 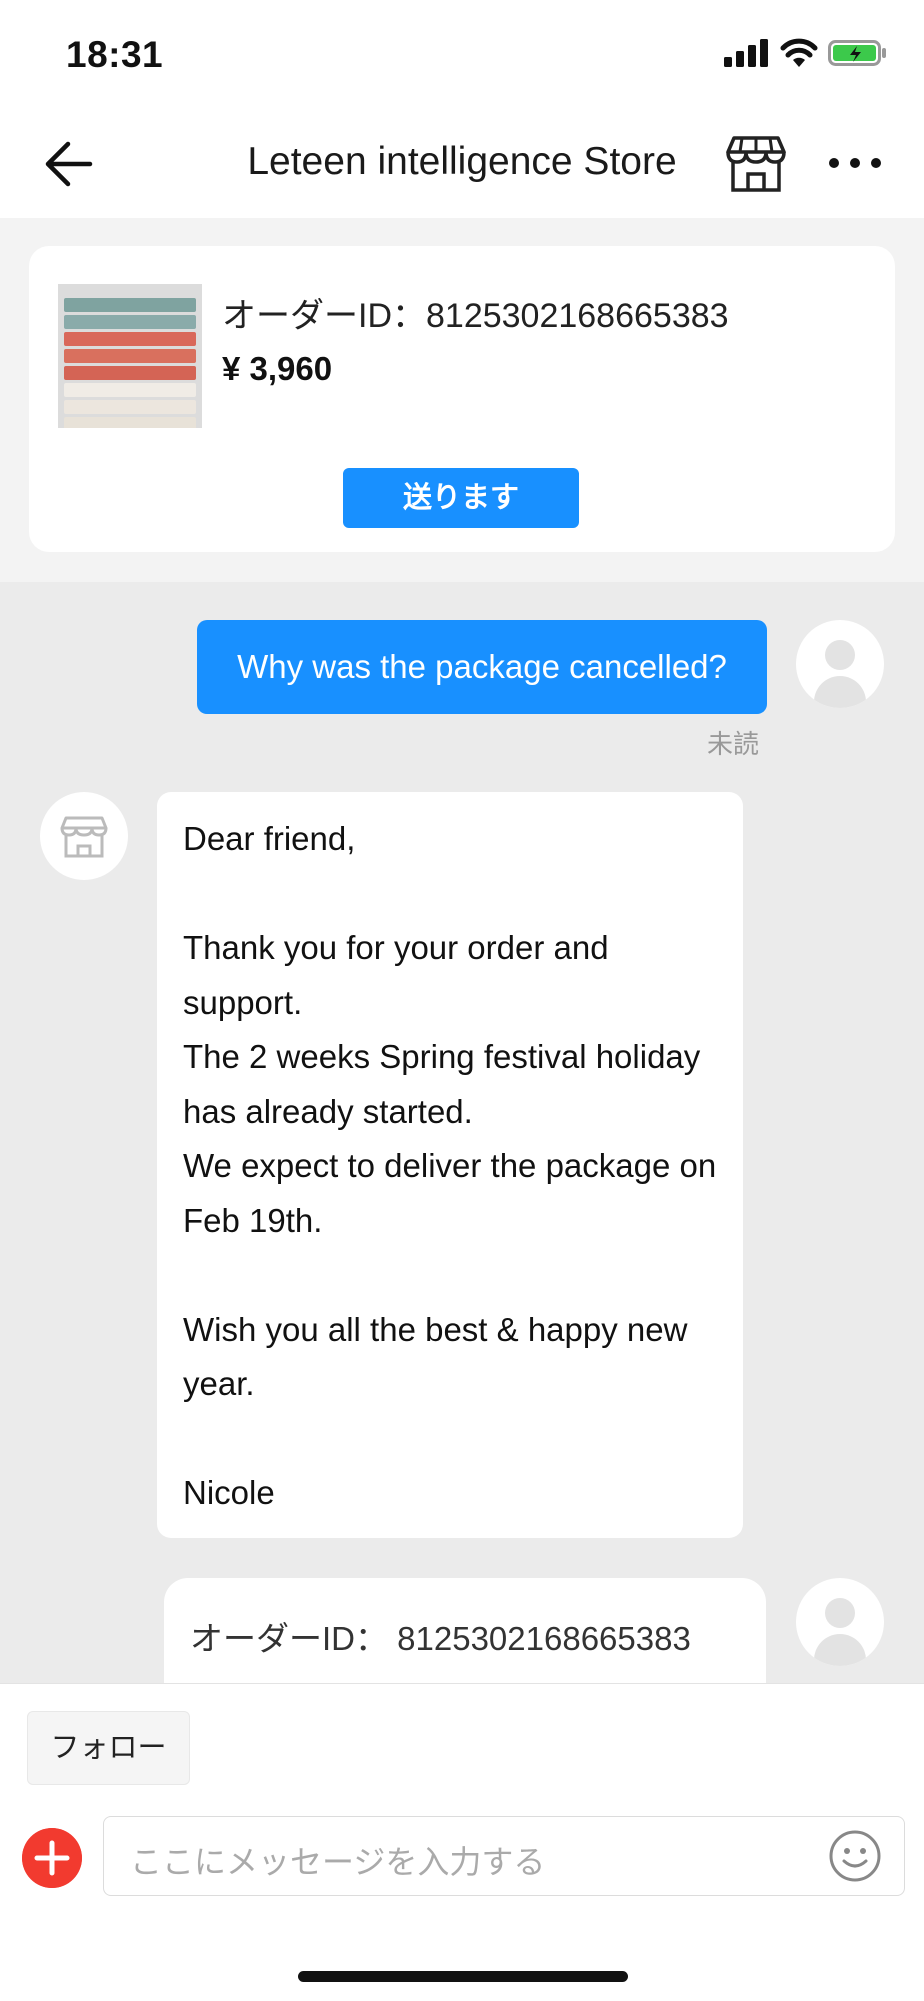 What do you see at coordinates (115, 54) in the screenshot?
I see `status-time: 18:31` at bounding box center [115, 54].